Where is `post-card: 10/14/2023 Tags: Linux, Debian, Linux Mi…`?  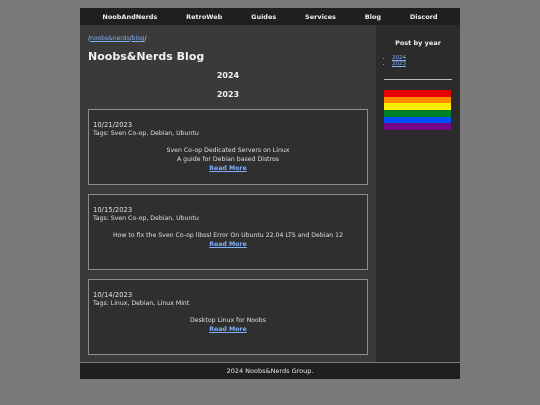
post-card: 10/14/2023 Tags: Linux, Debian, Linux Mi… is located at coordinates (228, 317).